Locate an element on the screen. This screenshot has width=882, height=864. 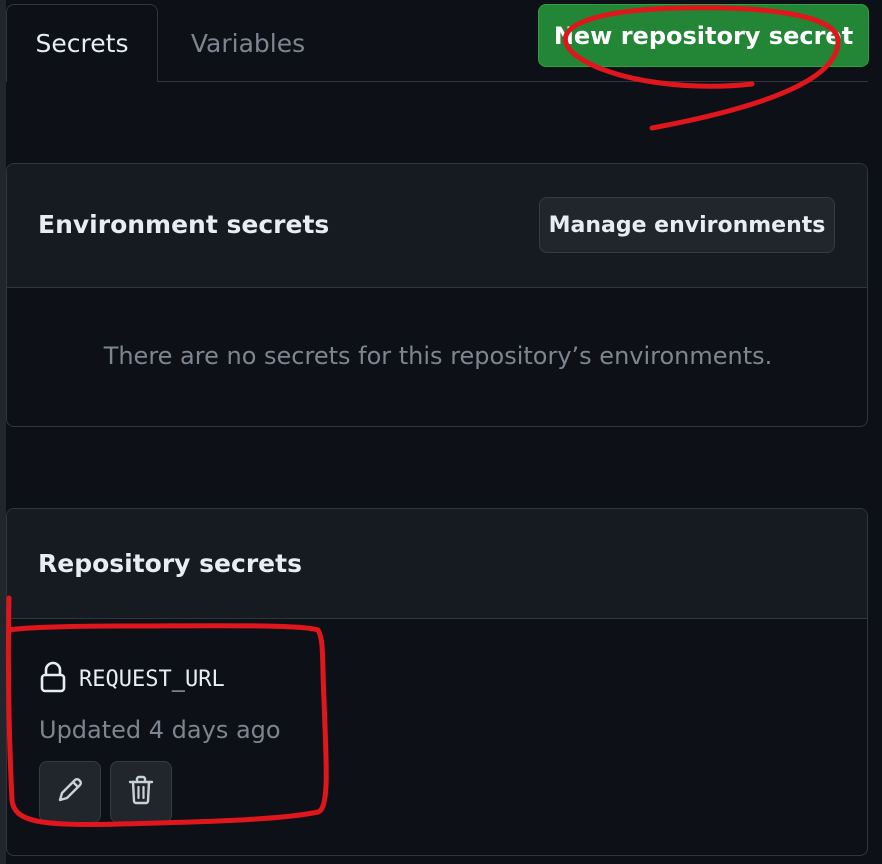
tab-secrets: Secrets is located at coordinates (82, 43).